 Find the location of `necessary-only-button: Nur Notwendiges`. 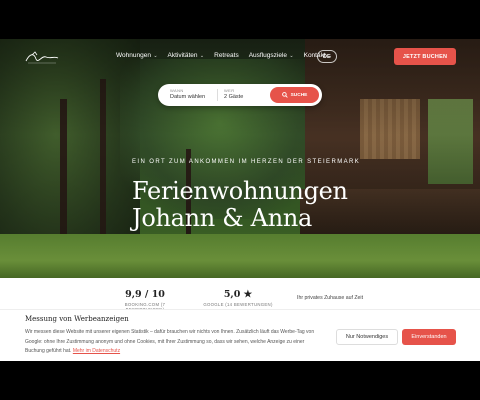

necessary-only-button: Nur Notwendiges is located at coordinates (367, 337).